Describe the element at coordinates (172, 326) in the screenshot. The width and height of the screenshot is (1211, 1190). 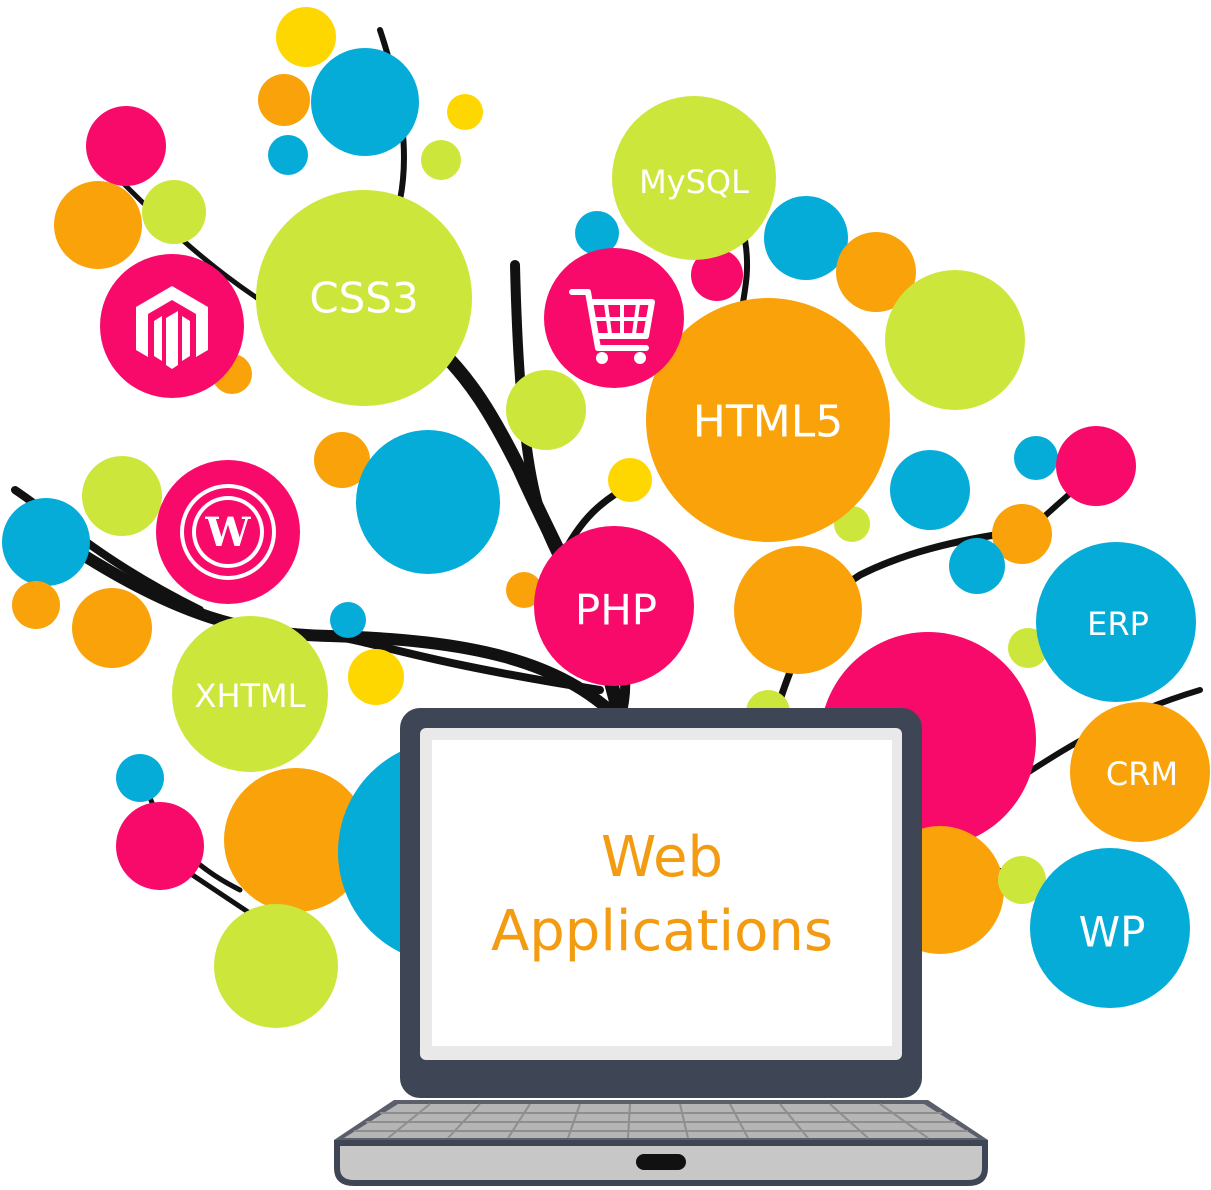
I see `magento-bubble` at that location.